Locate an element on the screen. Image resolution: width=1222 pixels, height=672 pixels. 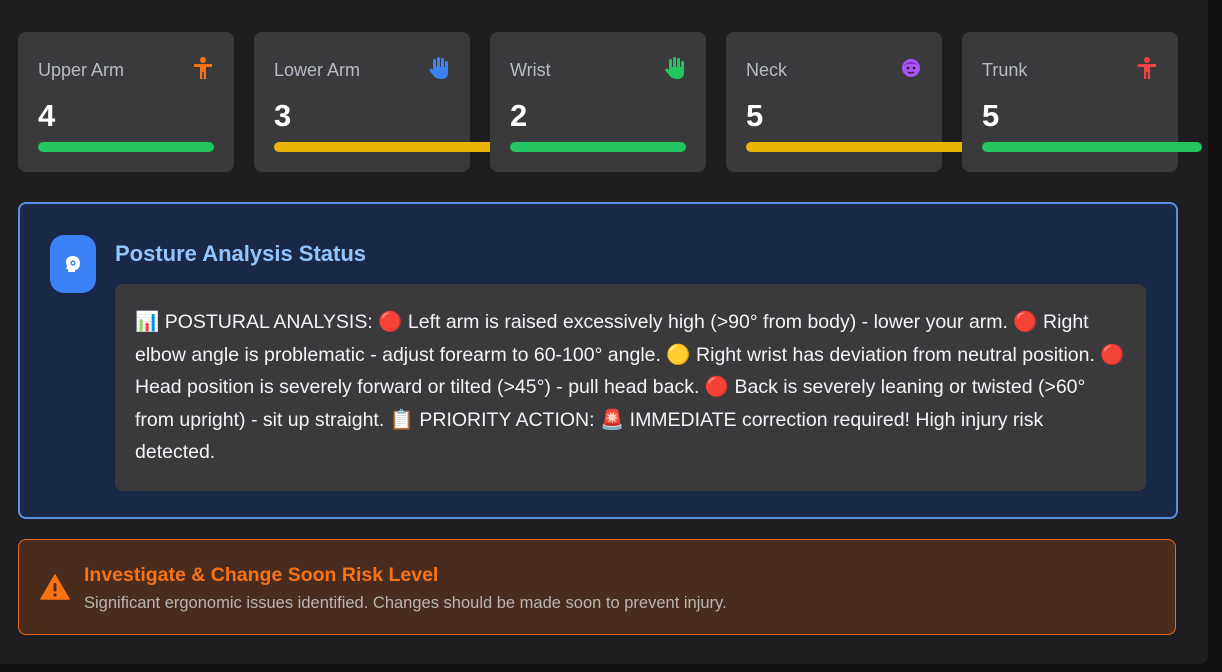
card-title: Lower Arm is located at coordinates (317, 70).